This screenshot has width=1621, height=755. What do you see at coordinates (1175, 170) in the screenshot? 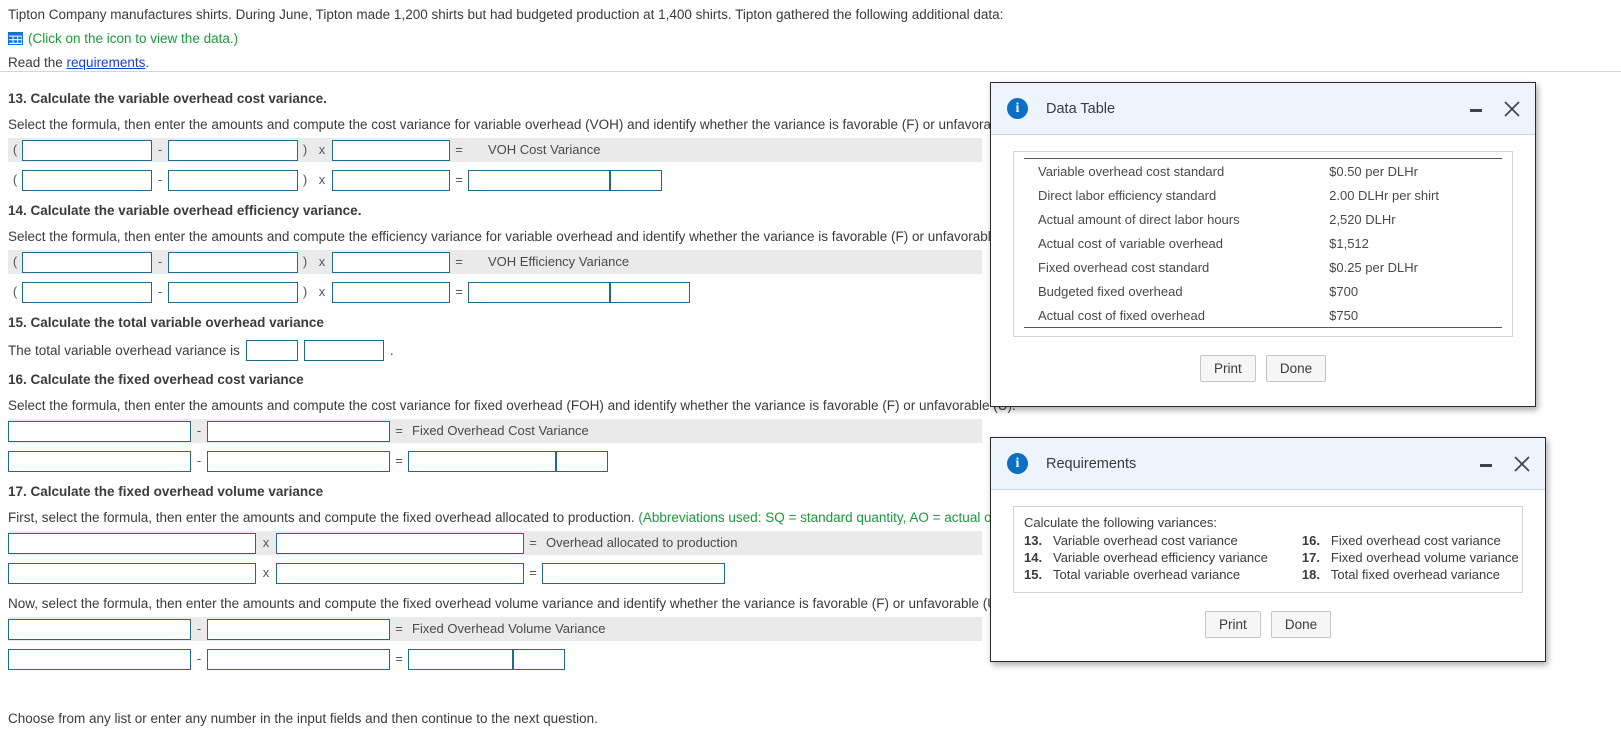
I see `table-cell-label: Variable overhead cost standard` at bounding box center [1175, 170].